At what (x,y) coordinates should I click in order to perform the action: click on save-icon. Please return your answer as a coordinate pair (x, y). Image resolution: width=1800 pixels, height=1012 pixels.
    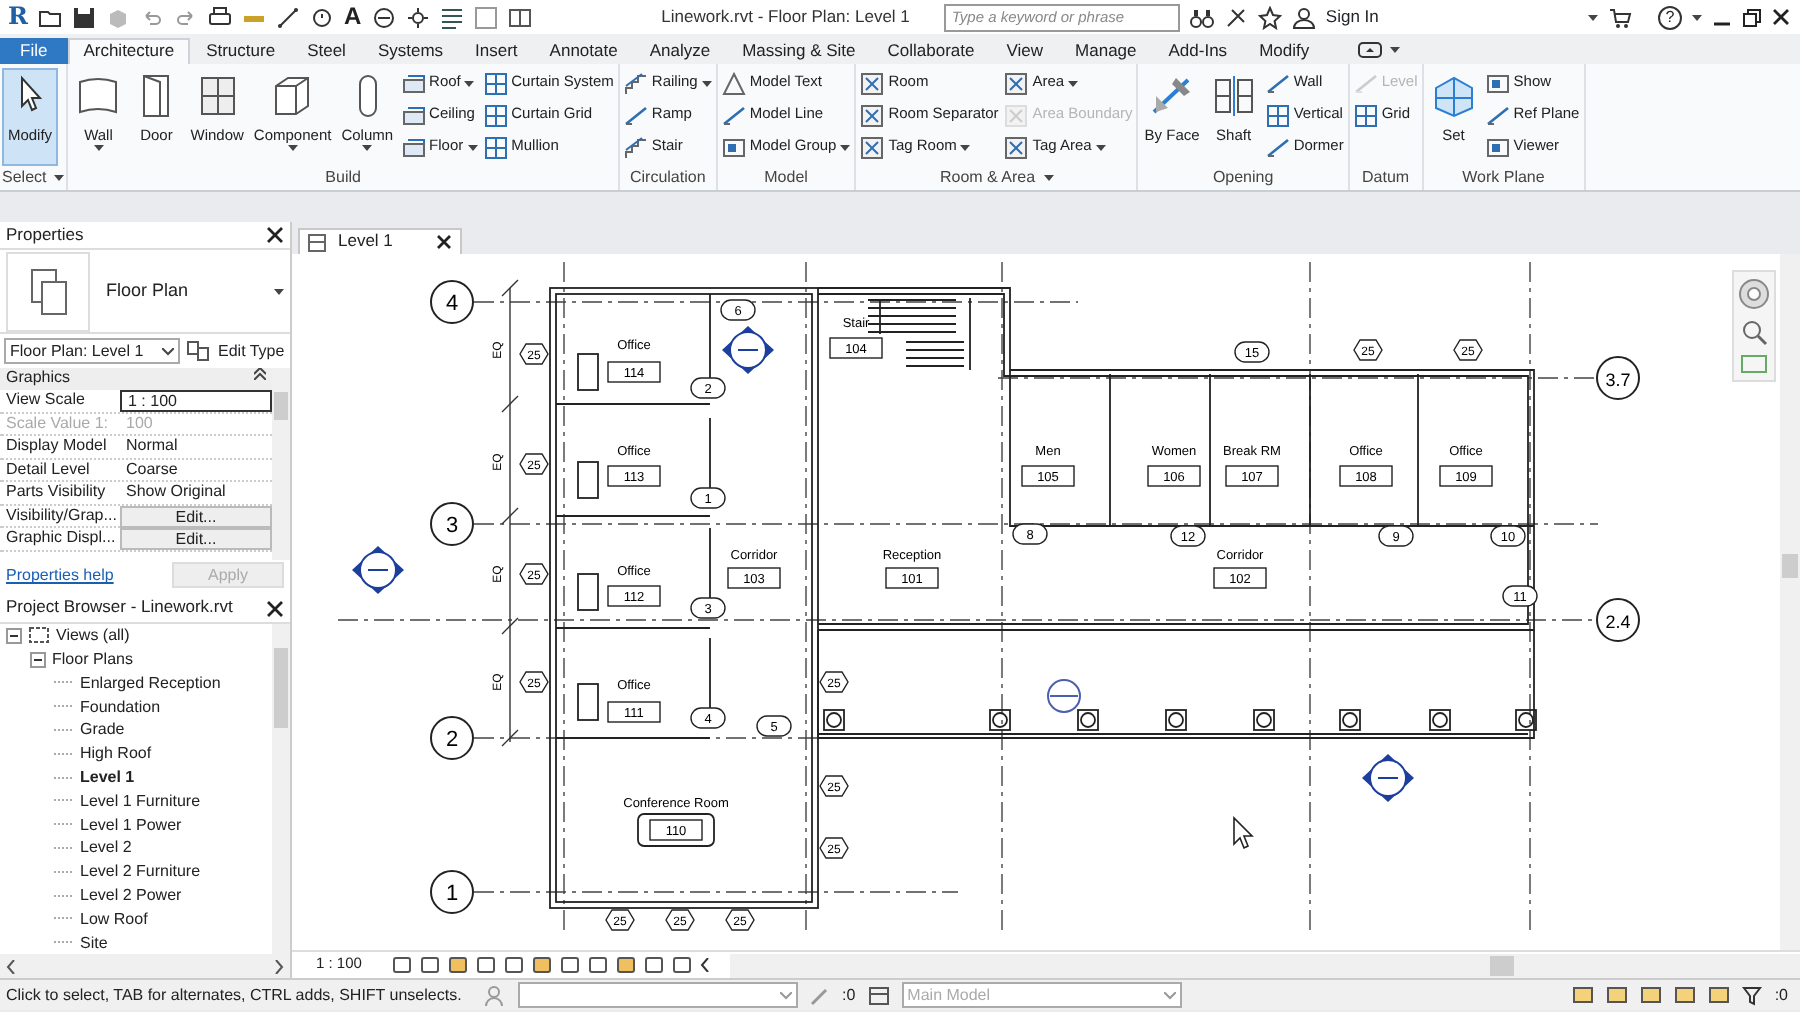
    Looking at the image, I should click on (83, 17).